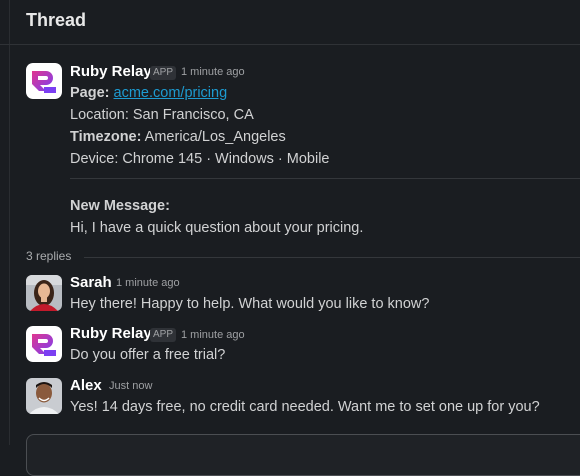  What do you see at coordinates (332, 257) in the screenshot?
I see `replies-divider` at bounding box center [332, 257].